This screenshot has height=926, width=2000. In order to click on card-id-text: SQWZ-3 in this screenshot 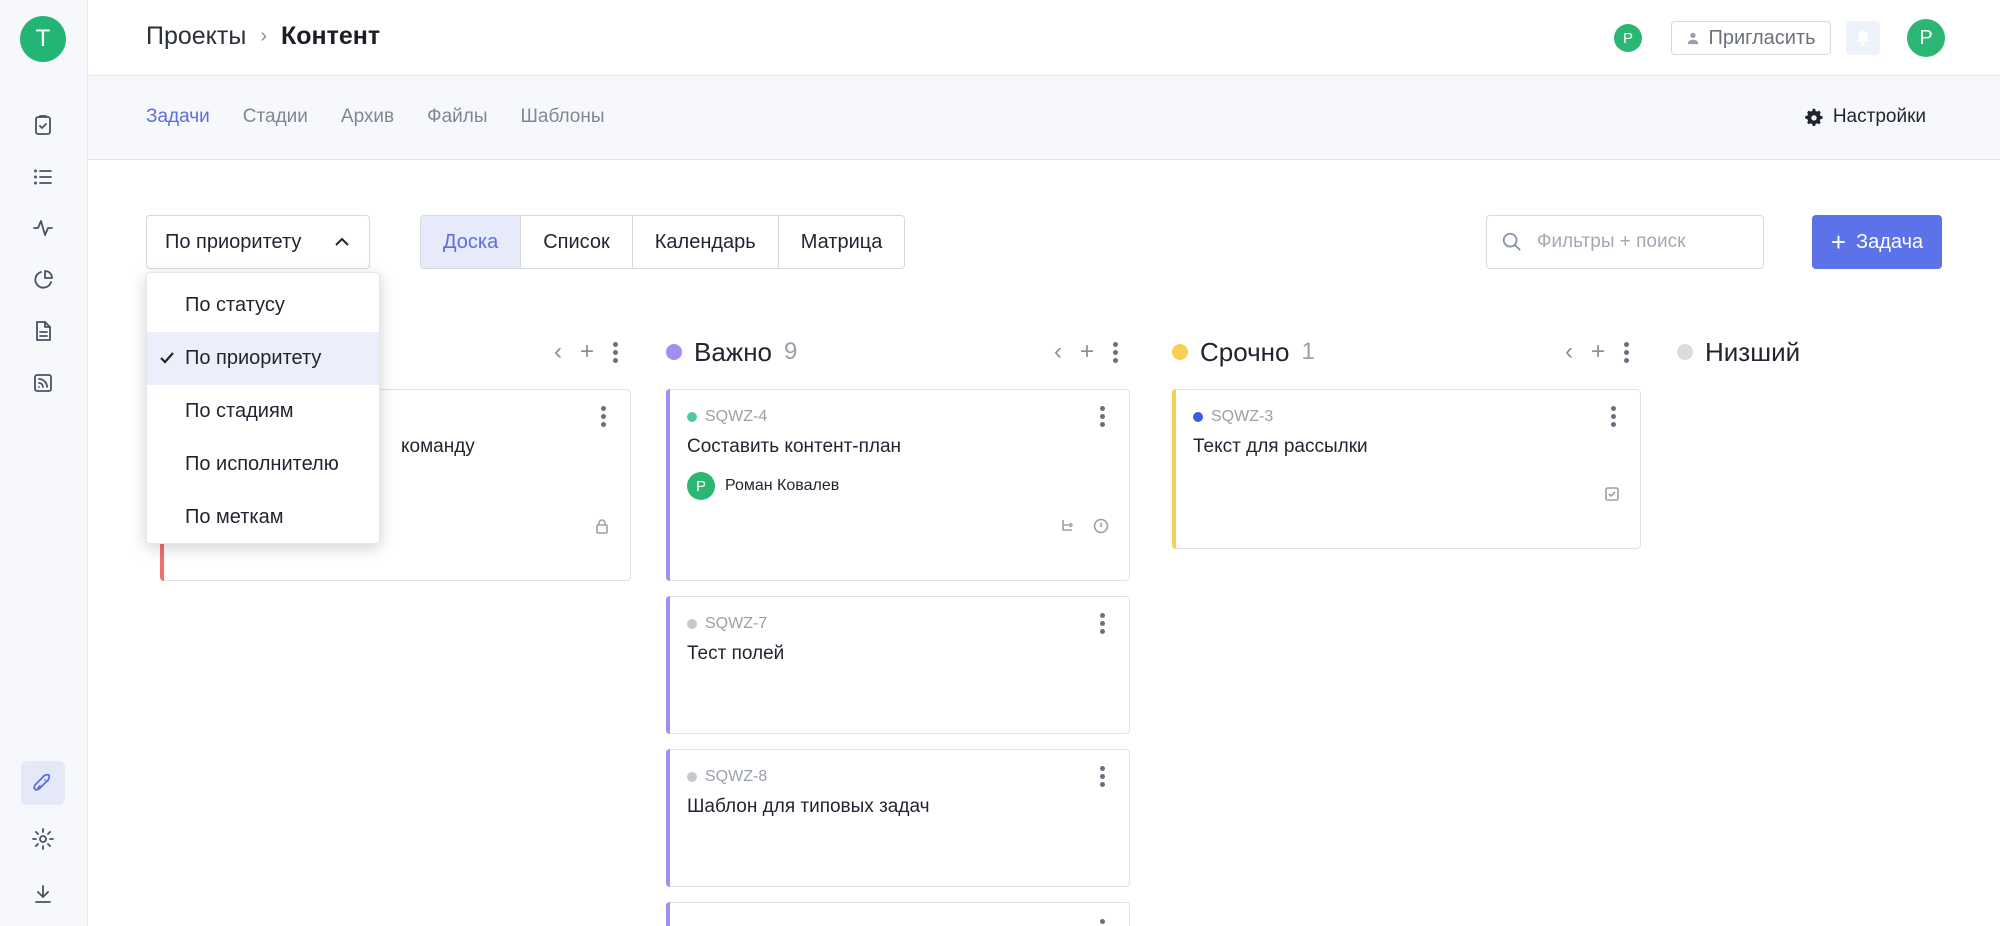, I will do `click(1242, 416)`.